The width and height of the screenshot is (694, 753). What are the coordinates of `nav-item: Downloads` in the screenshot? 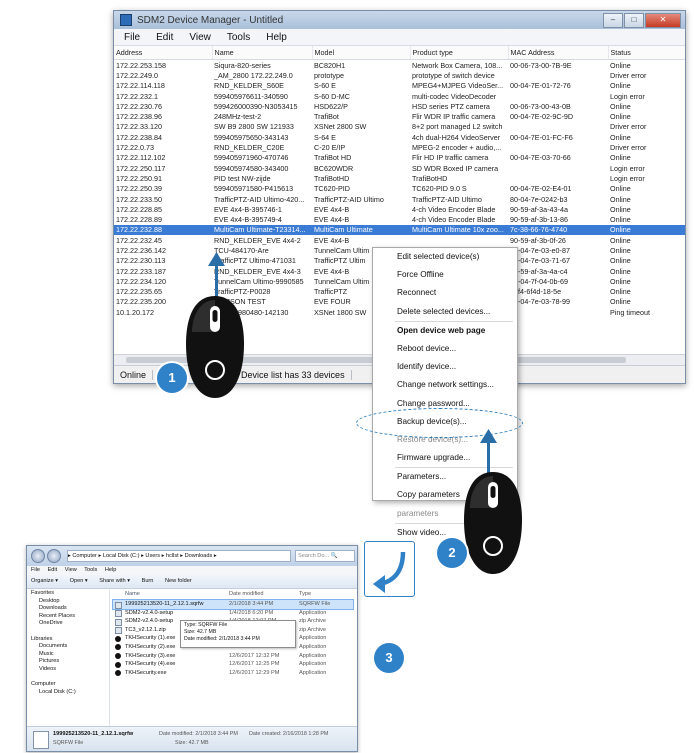 It's located at (68, 609).